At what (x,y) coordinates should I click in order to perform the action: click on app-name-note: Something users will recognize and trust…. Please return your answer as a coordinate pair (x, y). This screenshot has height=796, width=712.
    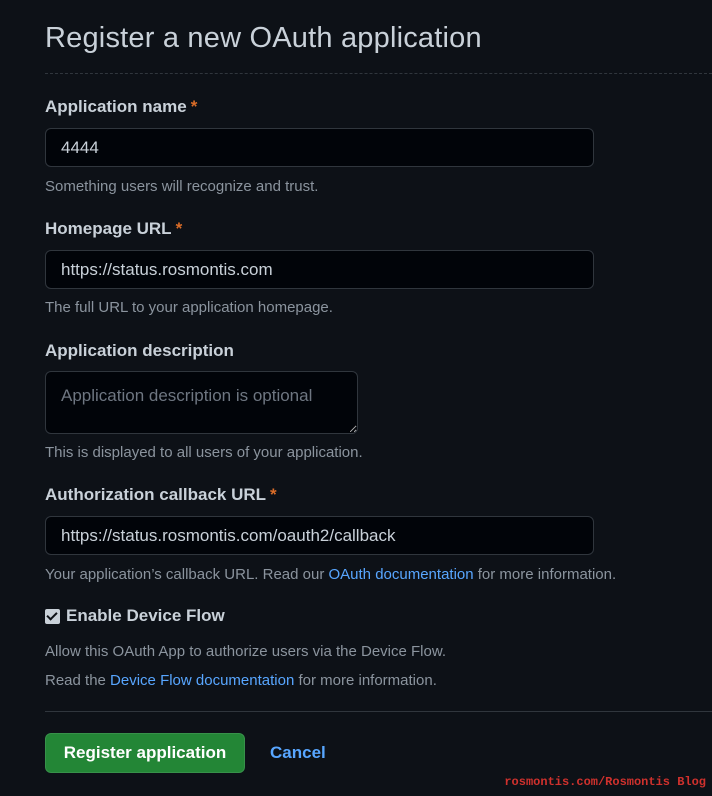
    Looking at the image, I should click on (182, 186).